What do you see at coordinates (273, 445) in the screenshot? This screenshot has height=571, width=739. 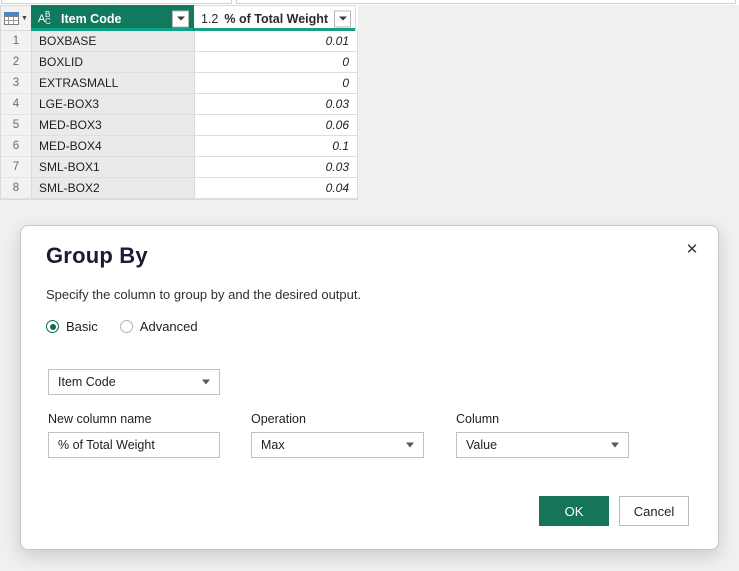 I see `operation-value: Max` at bounding box center [273, 445].